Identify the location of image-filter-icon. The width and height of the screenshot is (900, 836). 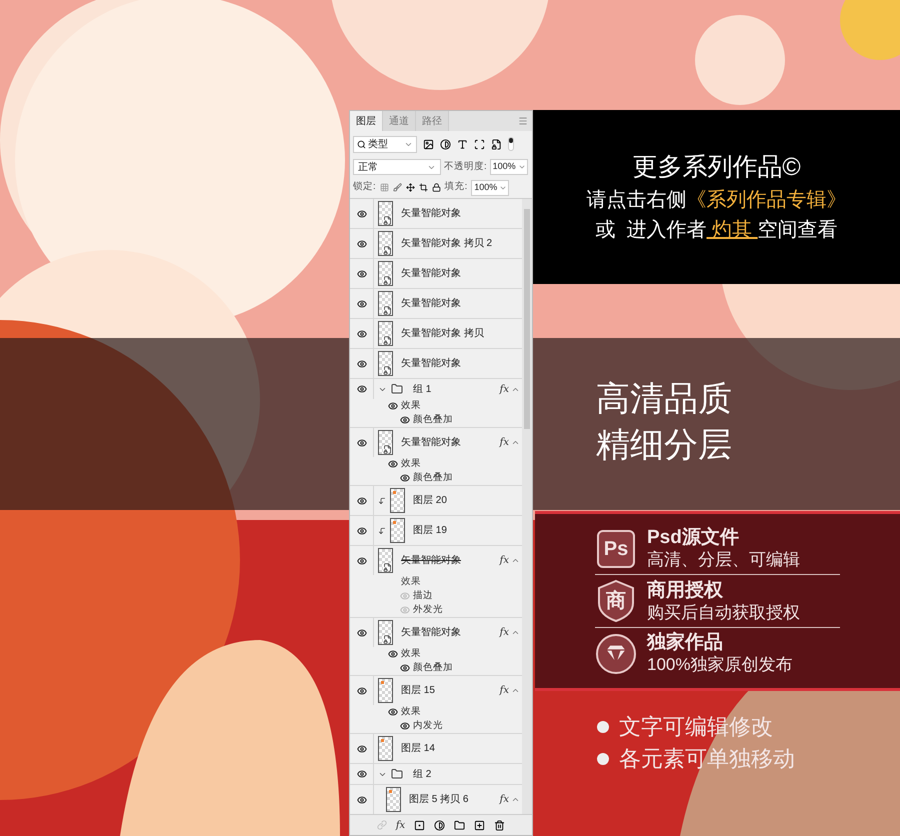
(428, 144).